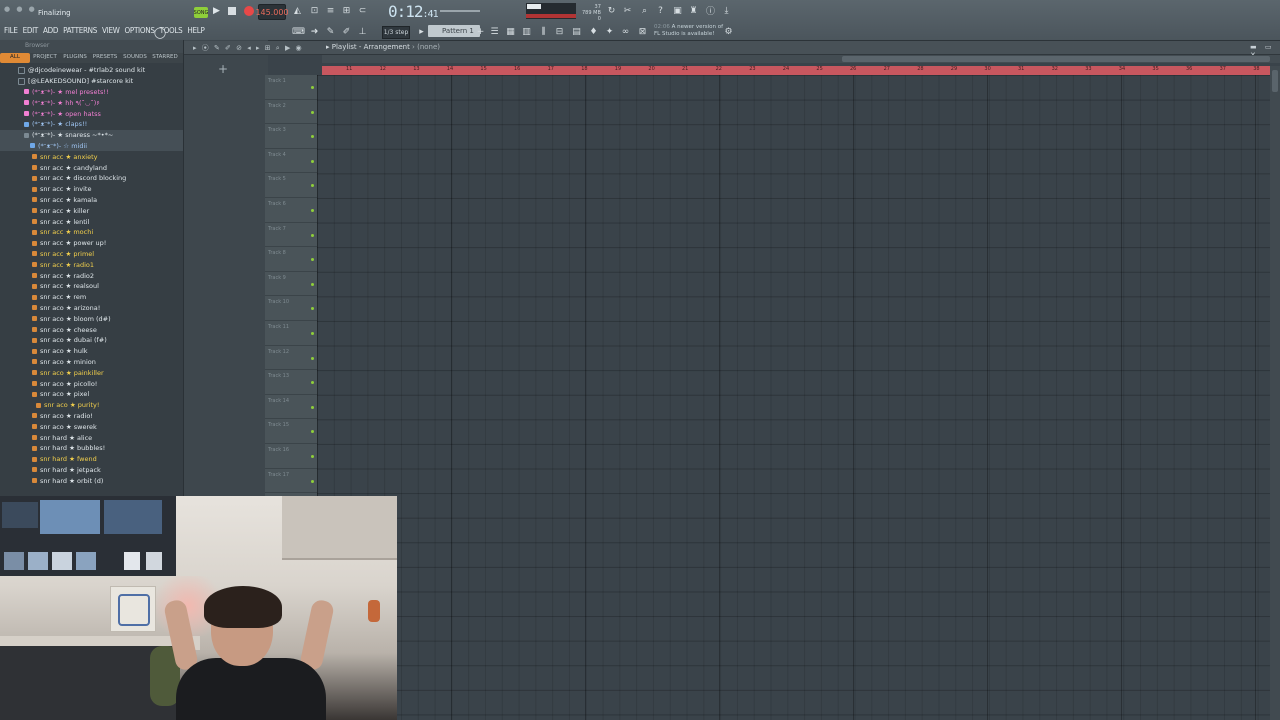  What do you see at coordinates (91, 264) in the screenshot?
I see `browser-item: snr acc ★ radio1` at bounding box center [91, 264].